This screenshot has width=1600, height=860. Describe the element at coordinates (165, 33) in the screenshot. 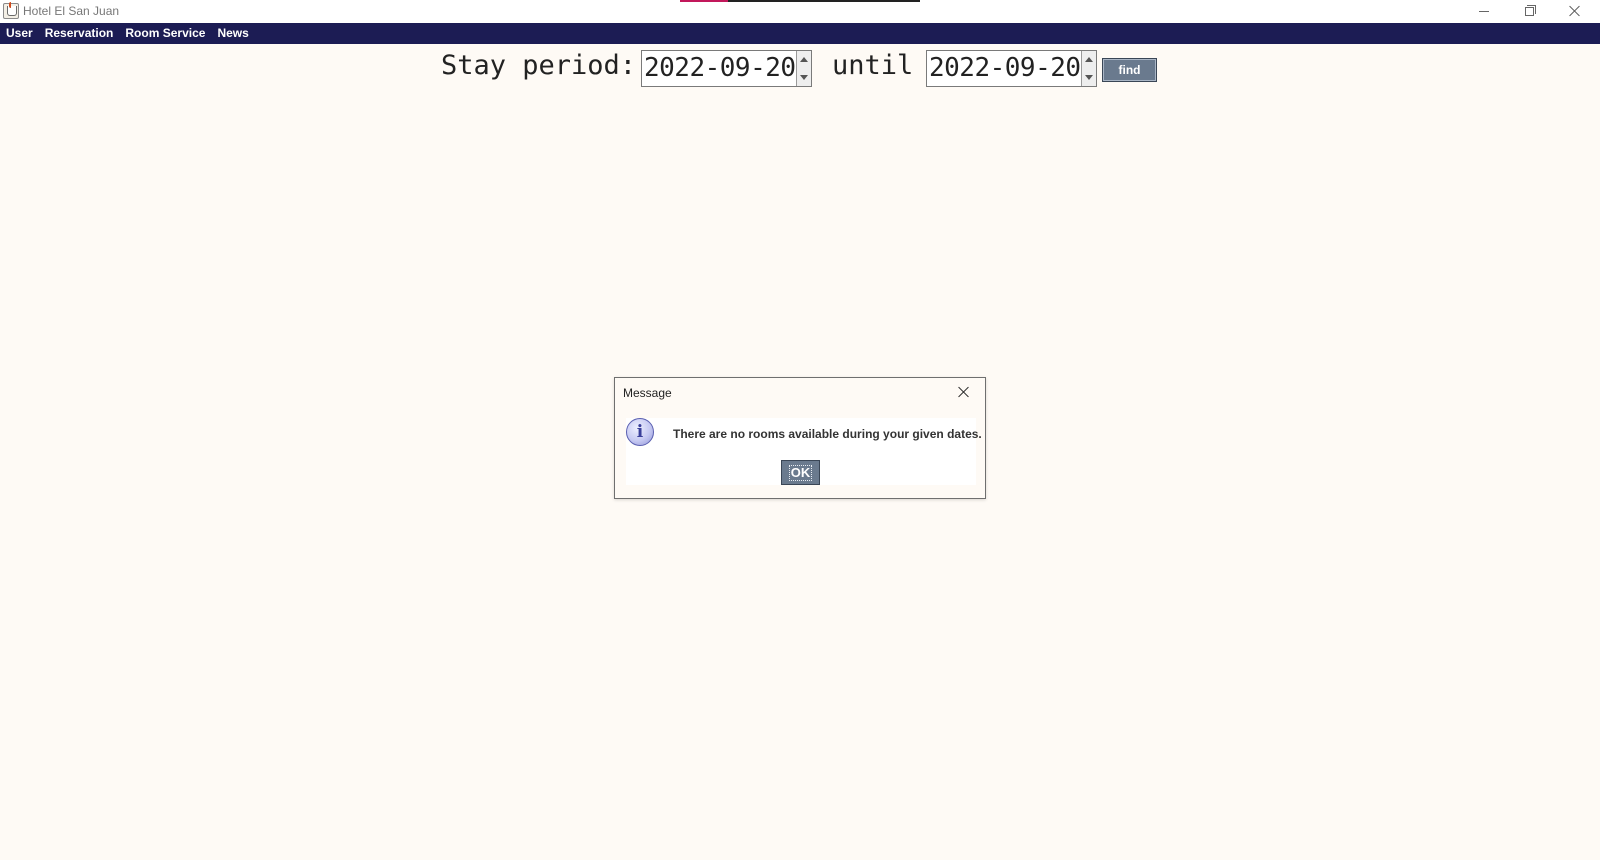

I see `menu-room-service: Room Service` at that location.